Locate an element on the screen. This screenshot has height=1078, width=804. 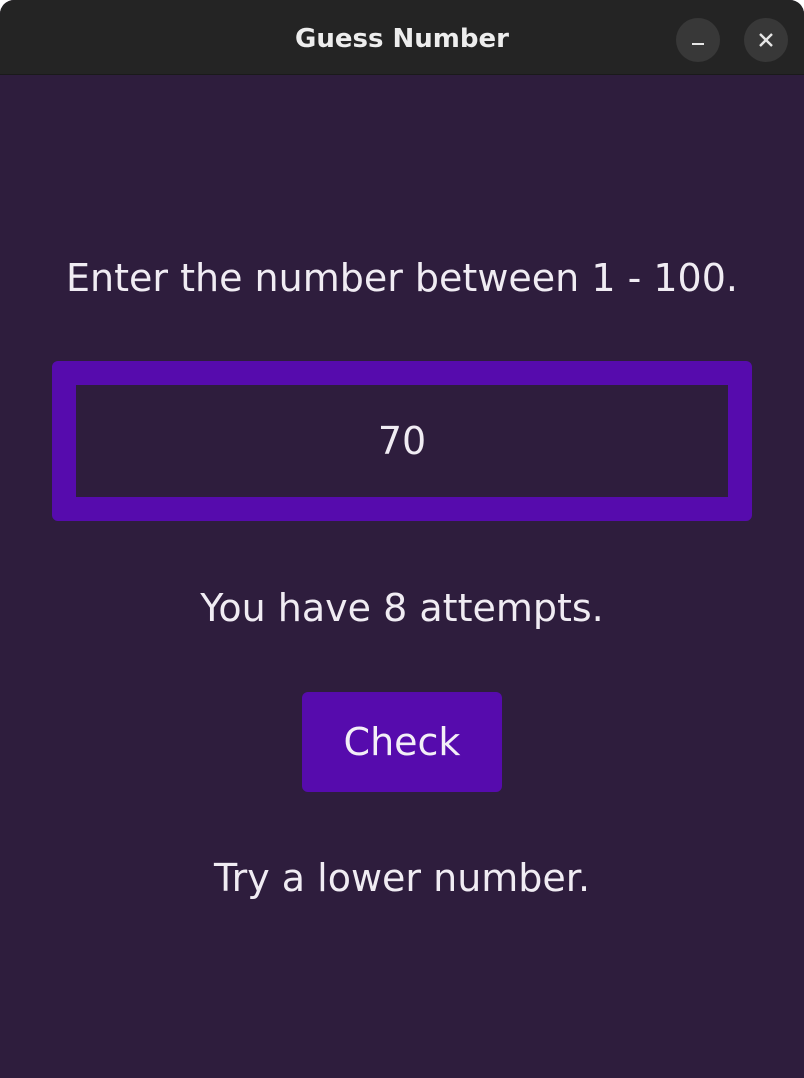
close-button is located at coordinates (766, 40).